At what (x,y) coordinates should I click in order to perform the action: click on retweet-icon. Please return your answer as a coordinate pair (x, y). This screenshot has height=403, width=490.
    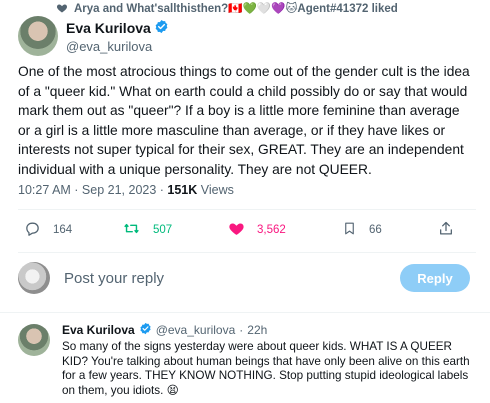
    Looking at the image, I should click on (131, 230).